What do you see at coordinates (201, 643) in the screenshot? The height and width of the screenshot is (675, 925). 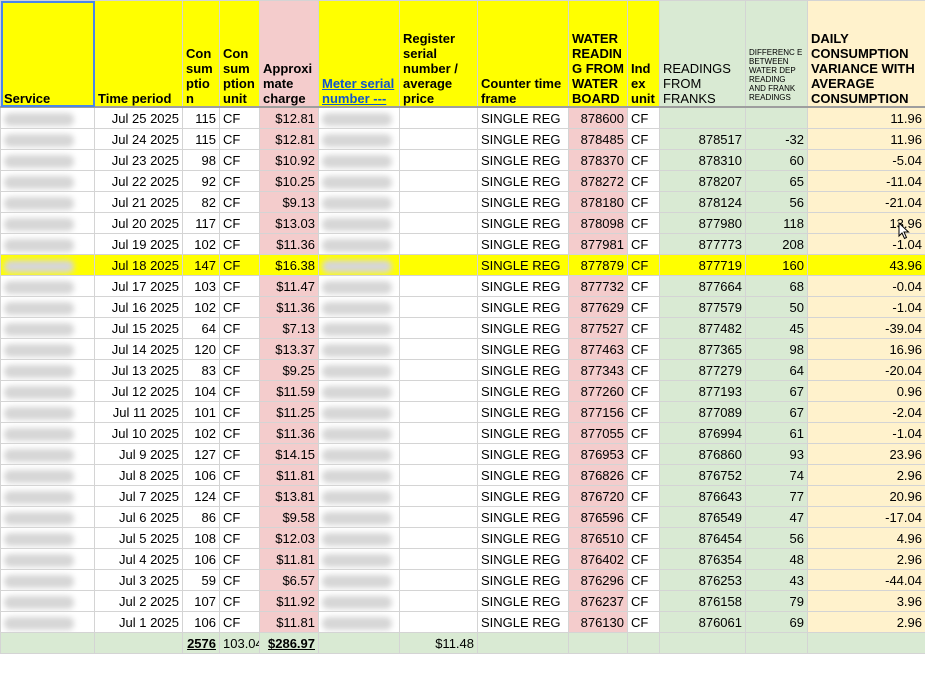 I see `total-consumption: 2576` at bounding box center [201, 643].